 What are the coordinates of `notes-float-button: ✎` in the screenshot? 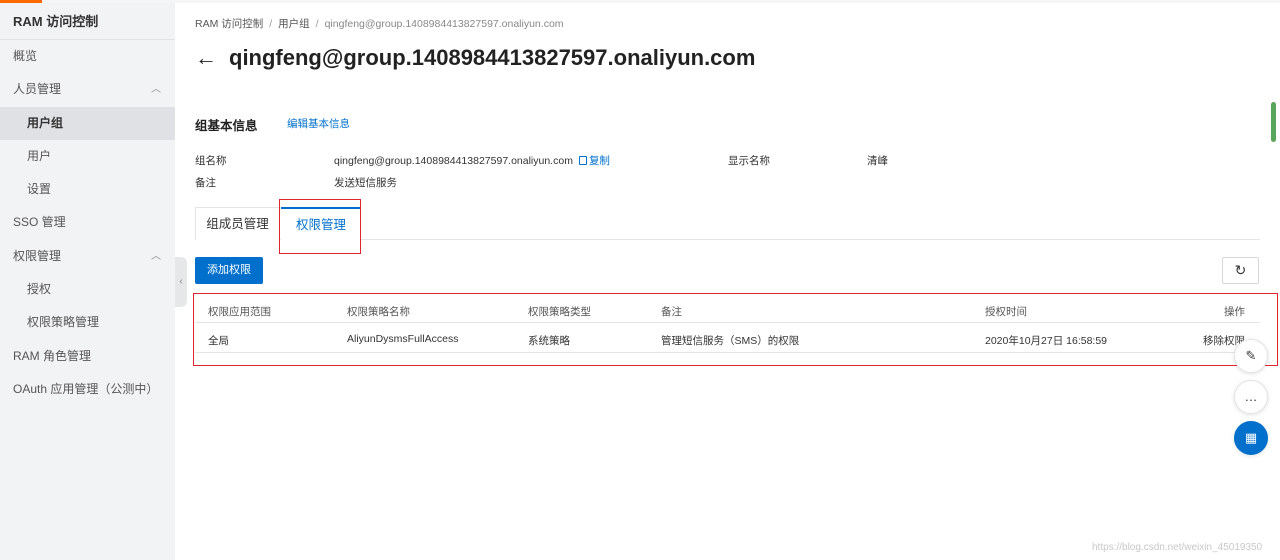 It's located at (1251, 356).